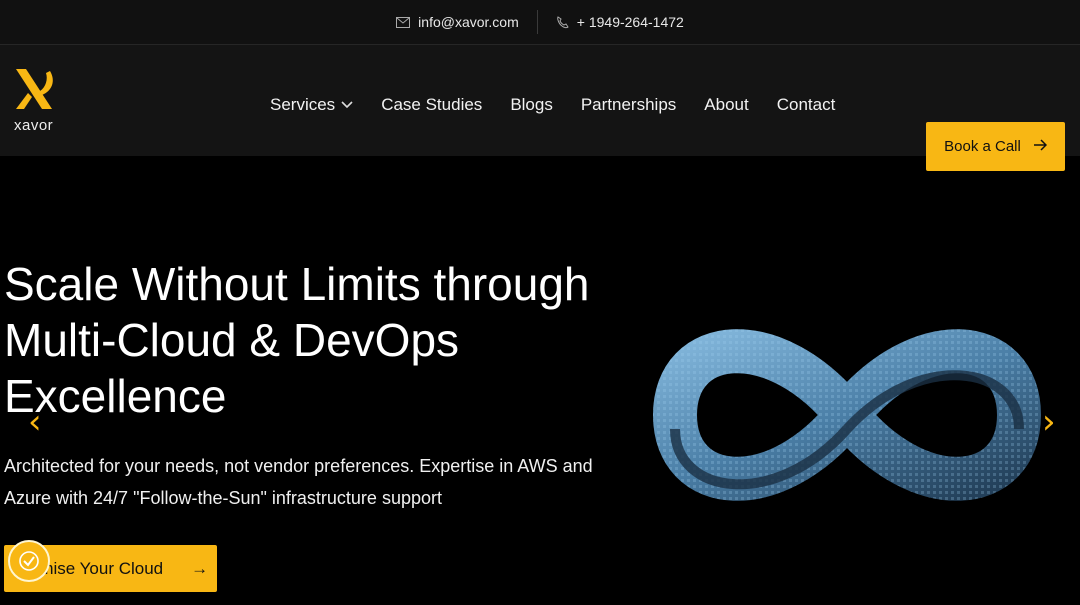 The height and width of the screenshot is (605, 1080). What do you see at coordinates (726, 105) in the screenshot?
I see `nav-item-about: About` at bounding box center [726, 105].